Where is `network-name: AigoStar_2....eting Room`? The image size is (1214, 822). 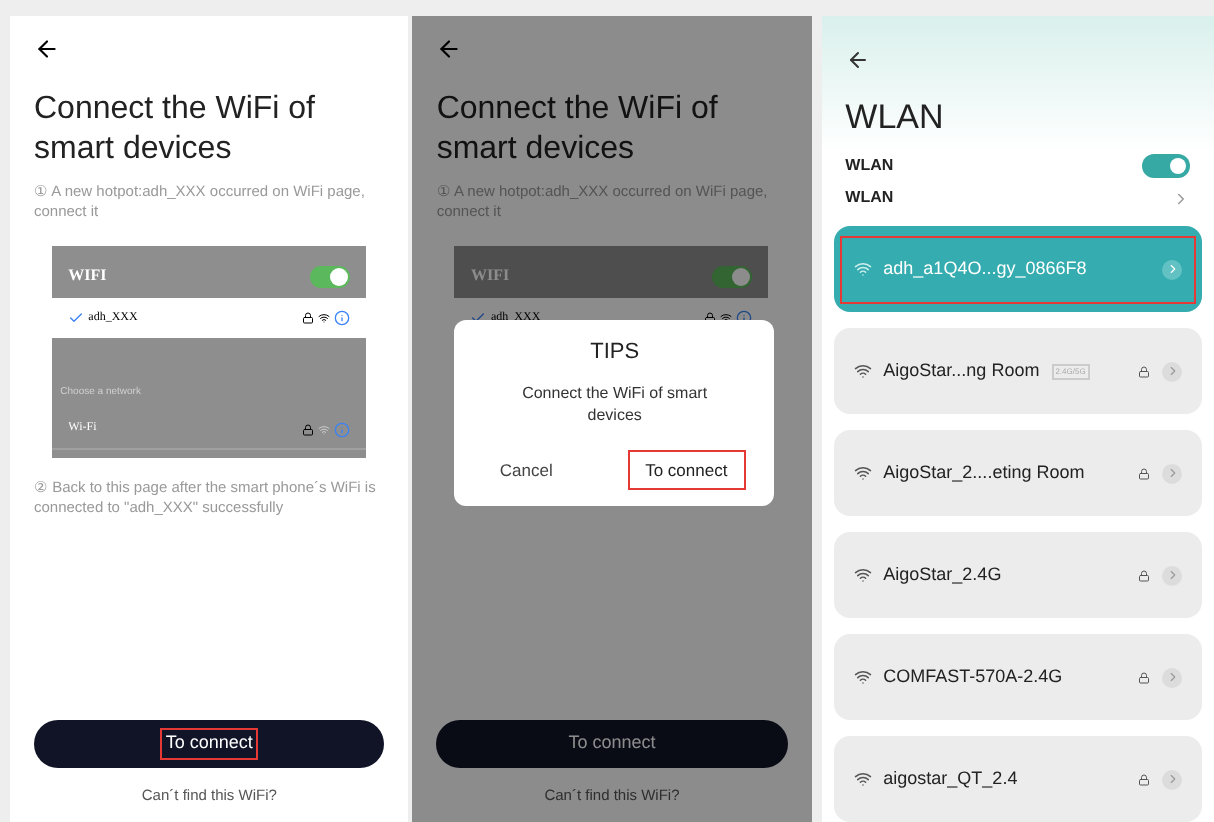 network-name: AigoStar_2....eting Room is located at coordinates (984, 472).